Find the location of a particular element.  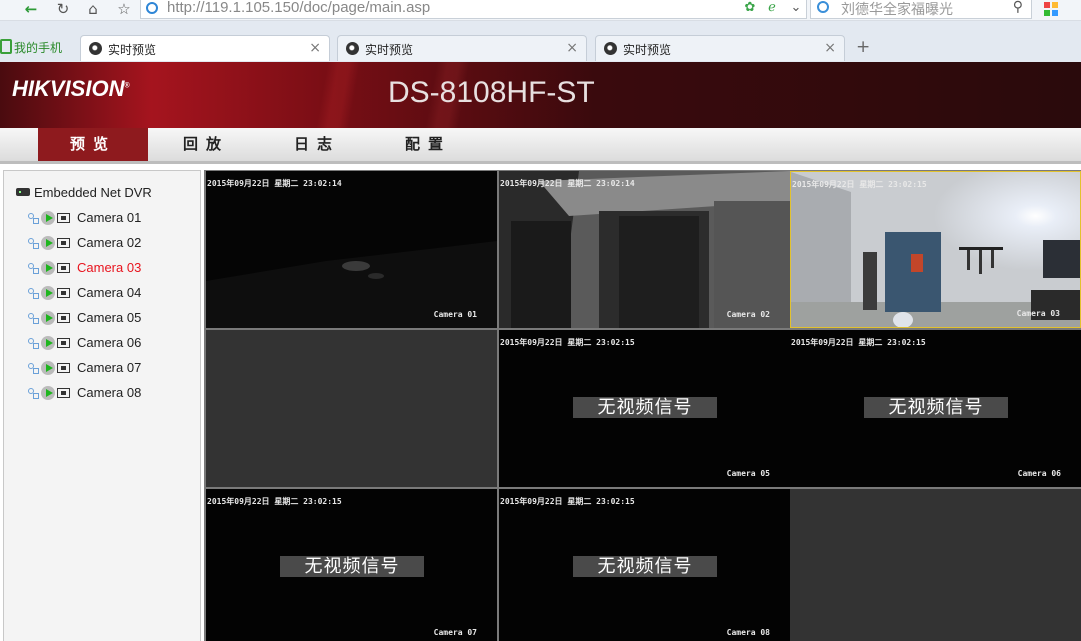

camera-tree-item: Camera 03 is located at coordinates (84, 268).